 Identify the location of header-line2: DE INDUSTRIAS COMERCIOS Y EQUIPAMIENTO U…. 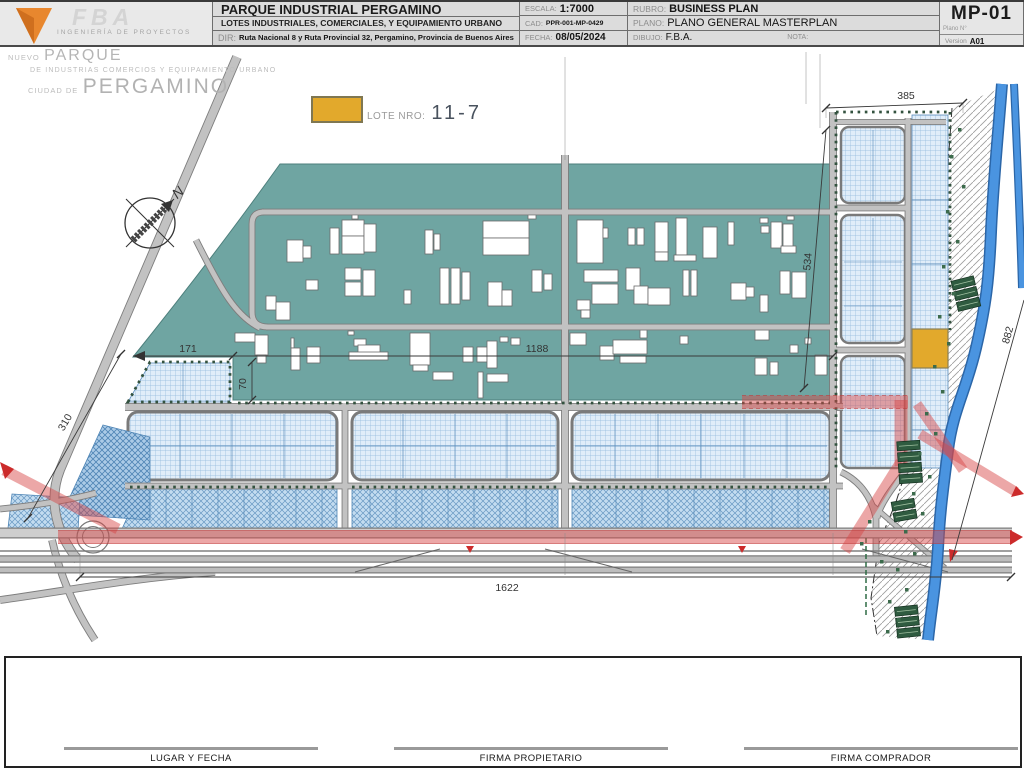
(153, 70).